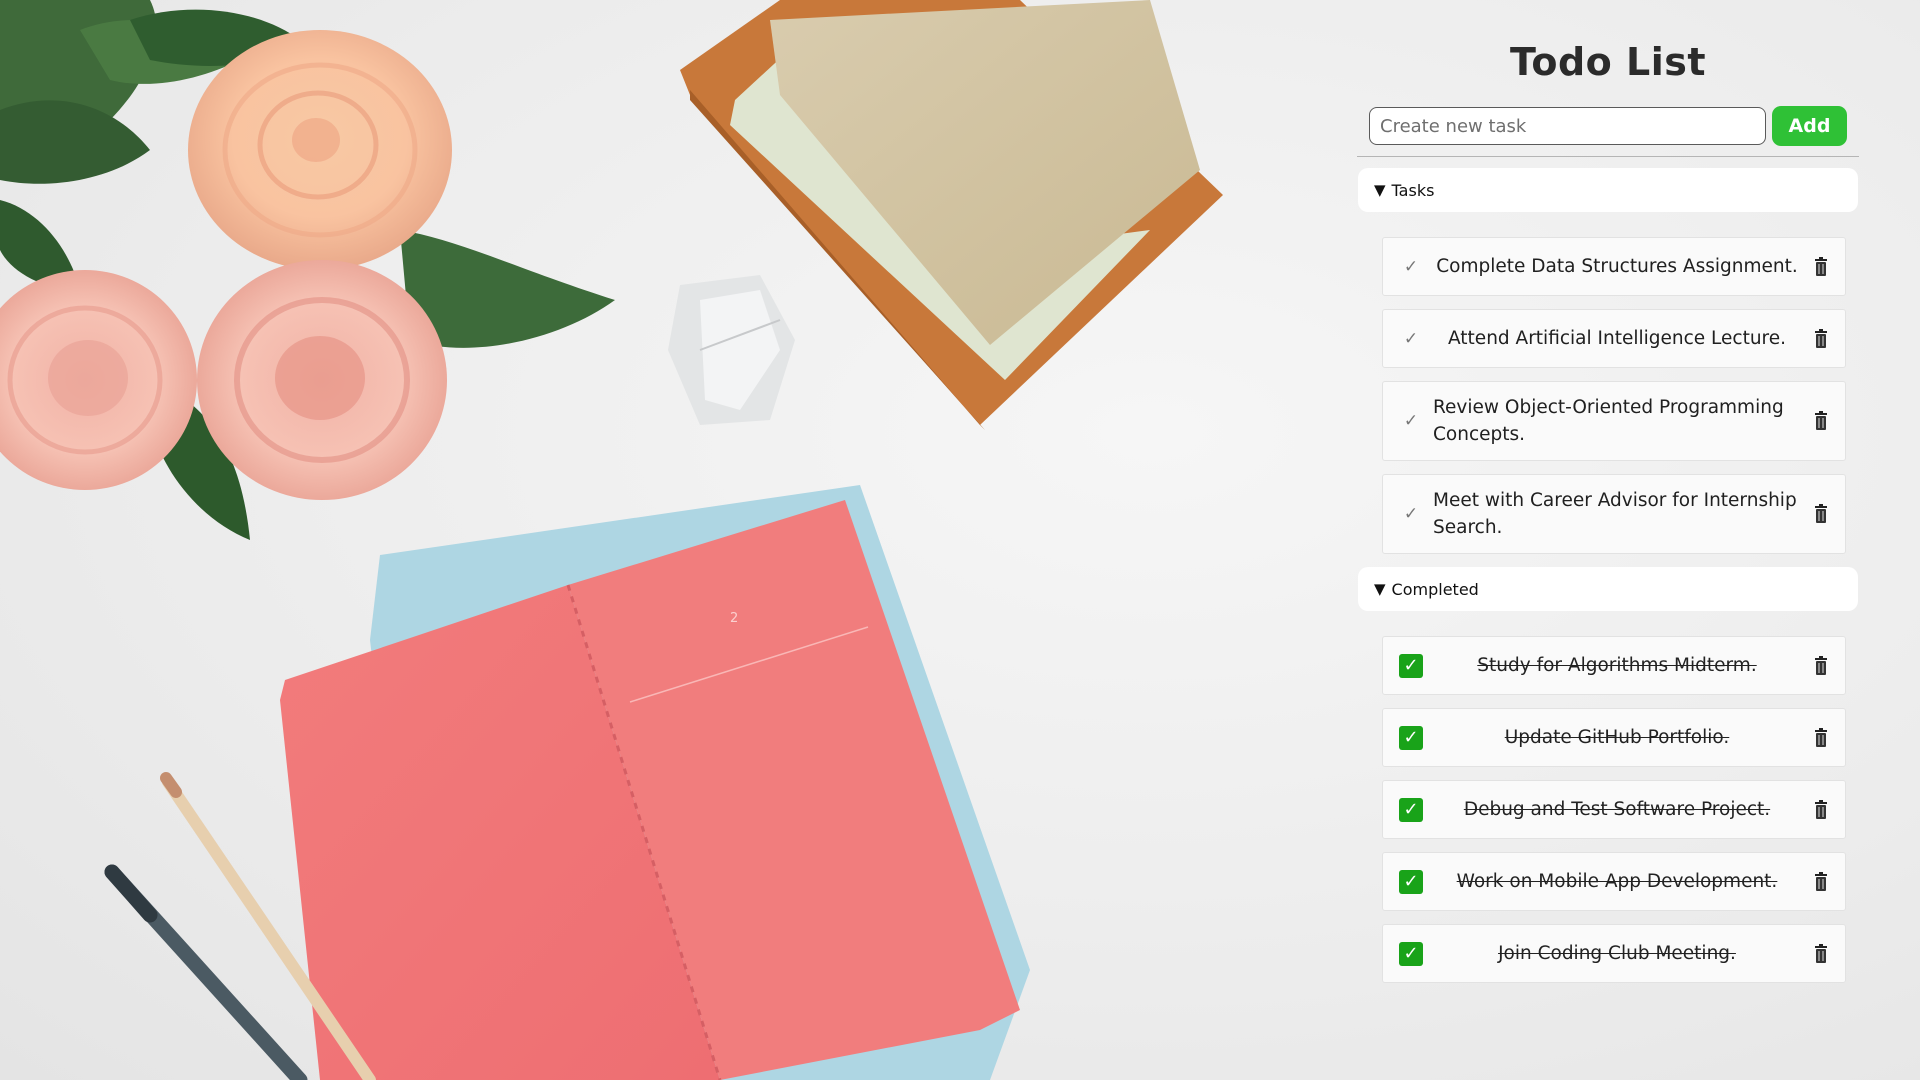 Image resolution: width=1920 pixels, height=1080 pixels. I want to click on pen, so click(206, 972).